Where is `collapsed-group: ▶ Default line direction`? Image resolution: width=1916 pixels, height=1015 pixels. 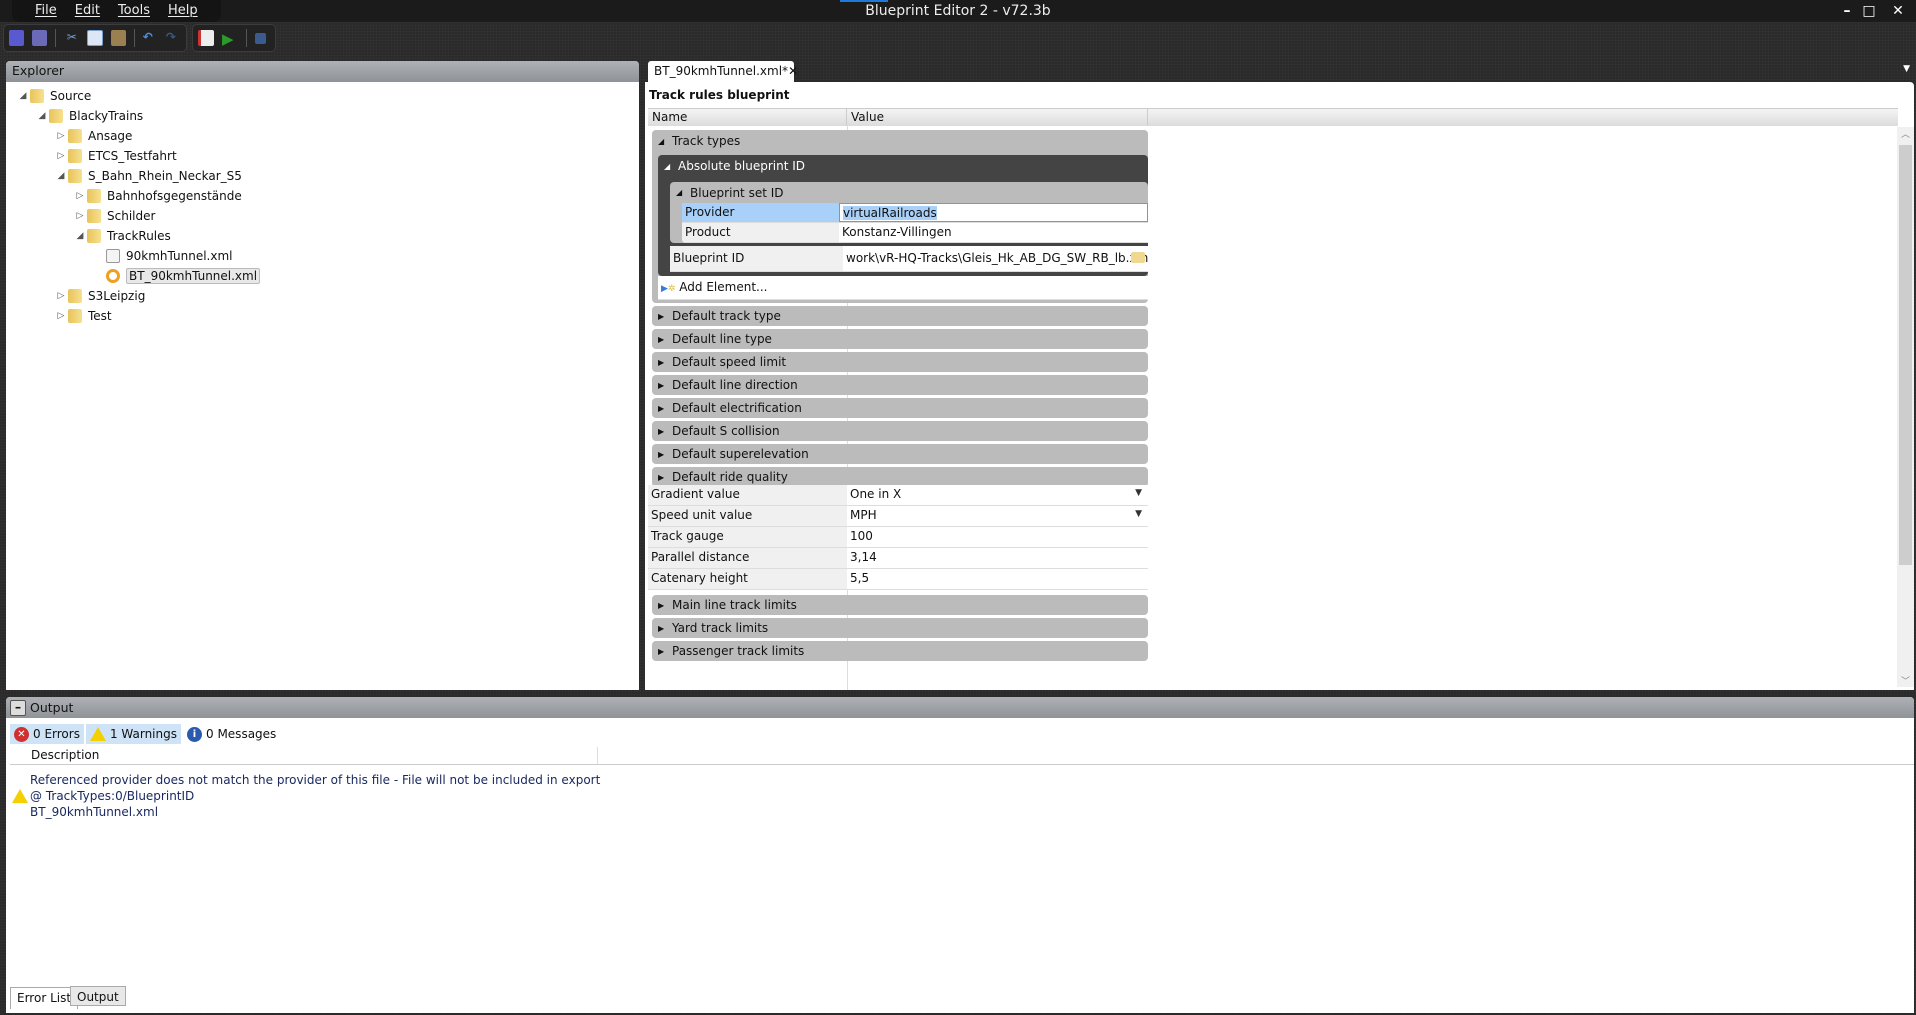
collapsed-group: ▶ Default line direction is located at coordinates (900, 385).